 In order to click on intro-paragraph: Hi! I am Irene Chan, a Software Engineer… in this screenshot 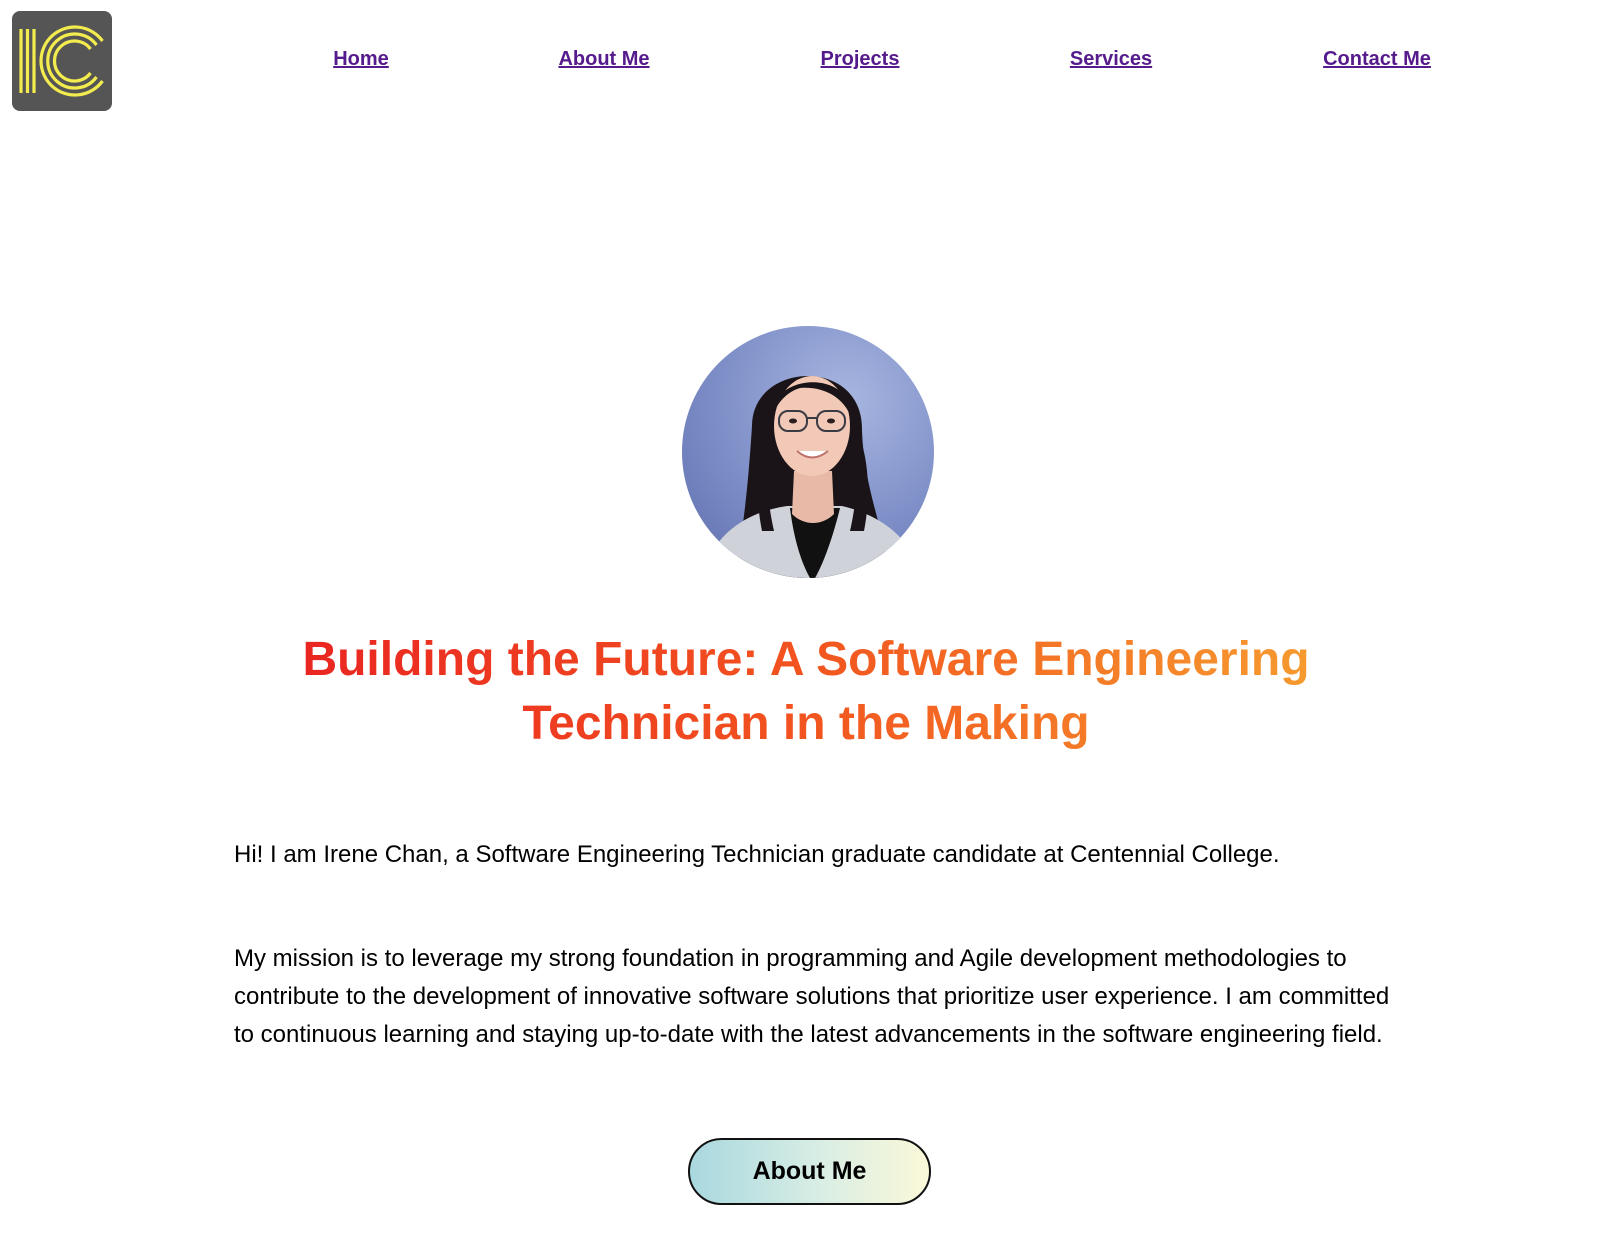, I will do `click(757, 854)`.